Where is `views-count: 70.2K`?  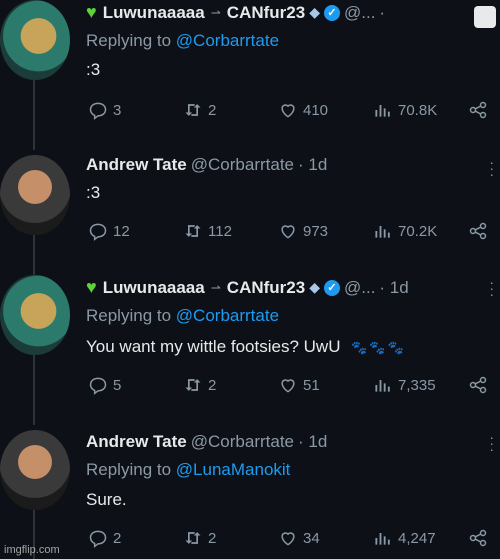
views-count: 70.2K is located at coordinates (418, 231).